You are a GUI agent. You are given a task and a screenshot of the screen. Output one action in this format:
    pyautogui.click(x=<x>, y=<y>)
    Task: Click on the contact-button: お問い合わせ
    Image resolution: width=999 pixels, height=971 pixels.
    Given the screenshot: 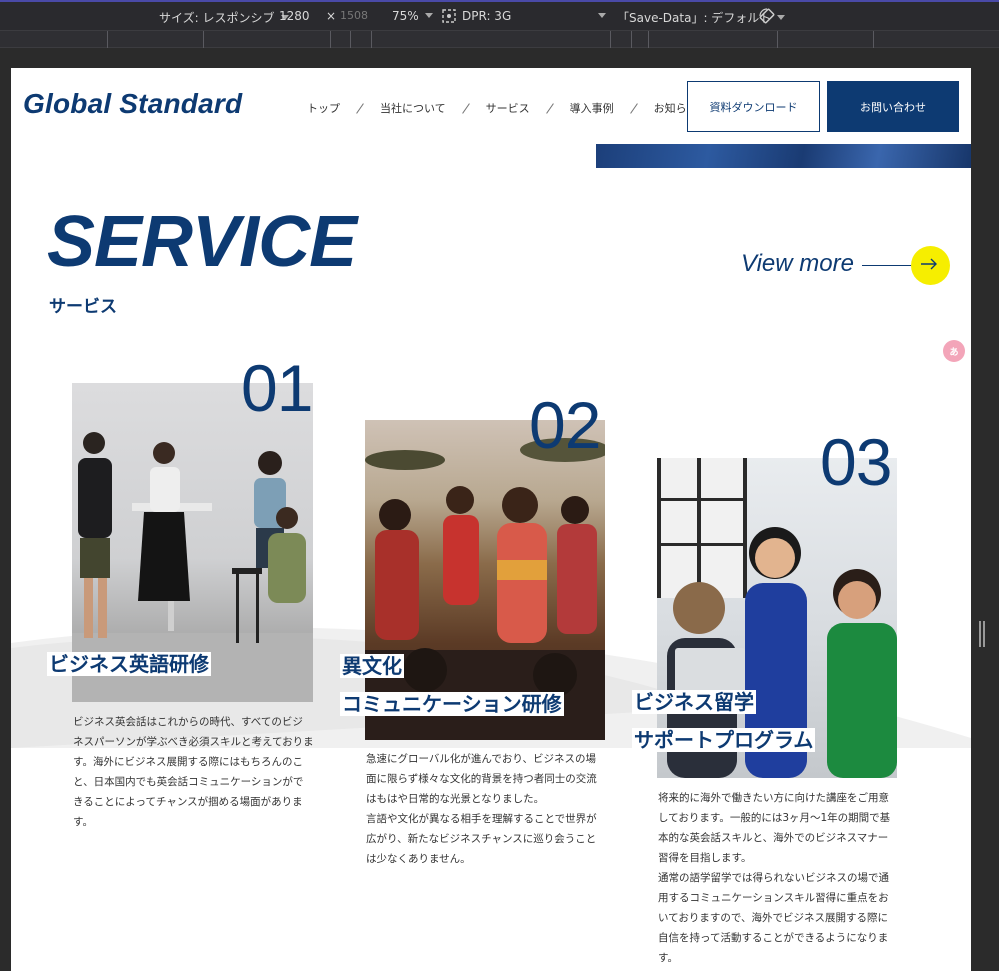 What is the action you would take?
    pyautogui.click(x=893, y=106)
    